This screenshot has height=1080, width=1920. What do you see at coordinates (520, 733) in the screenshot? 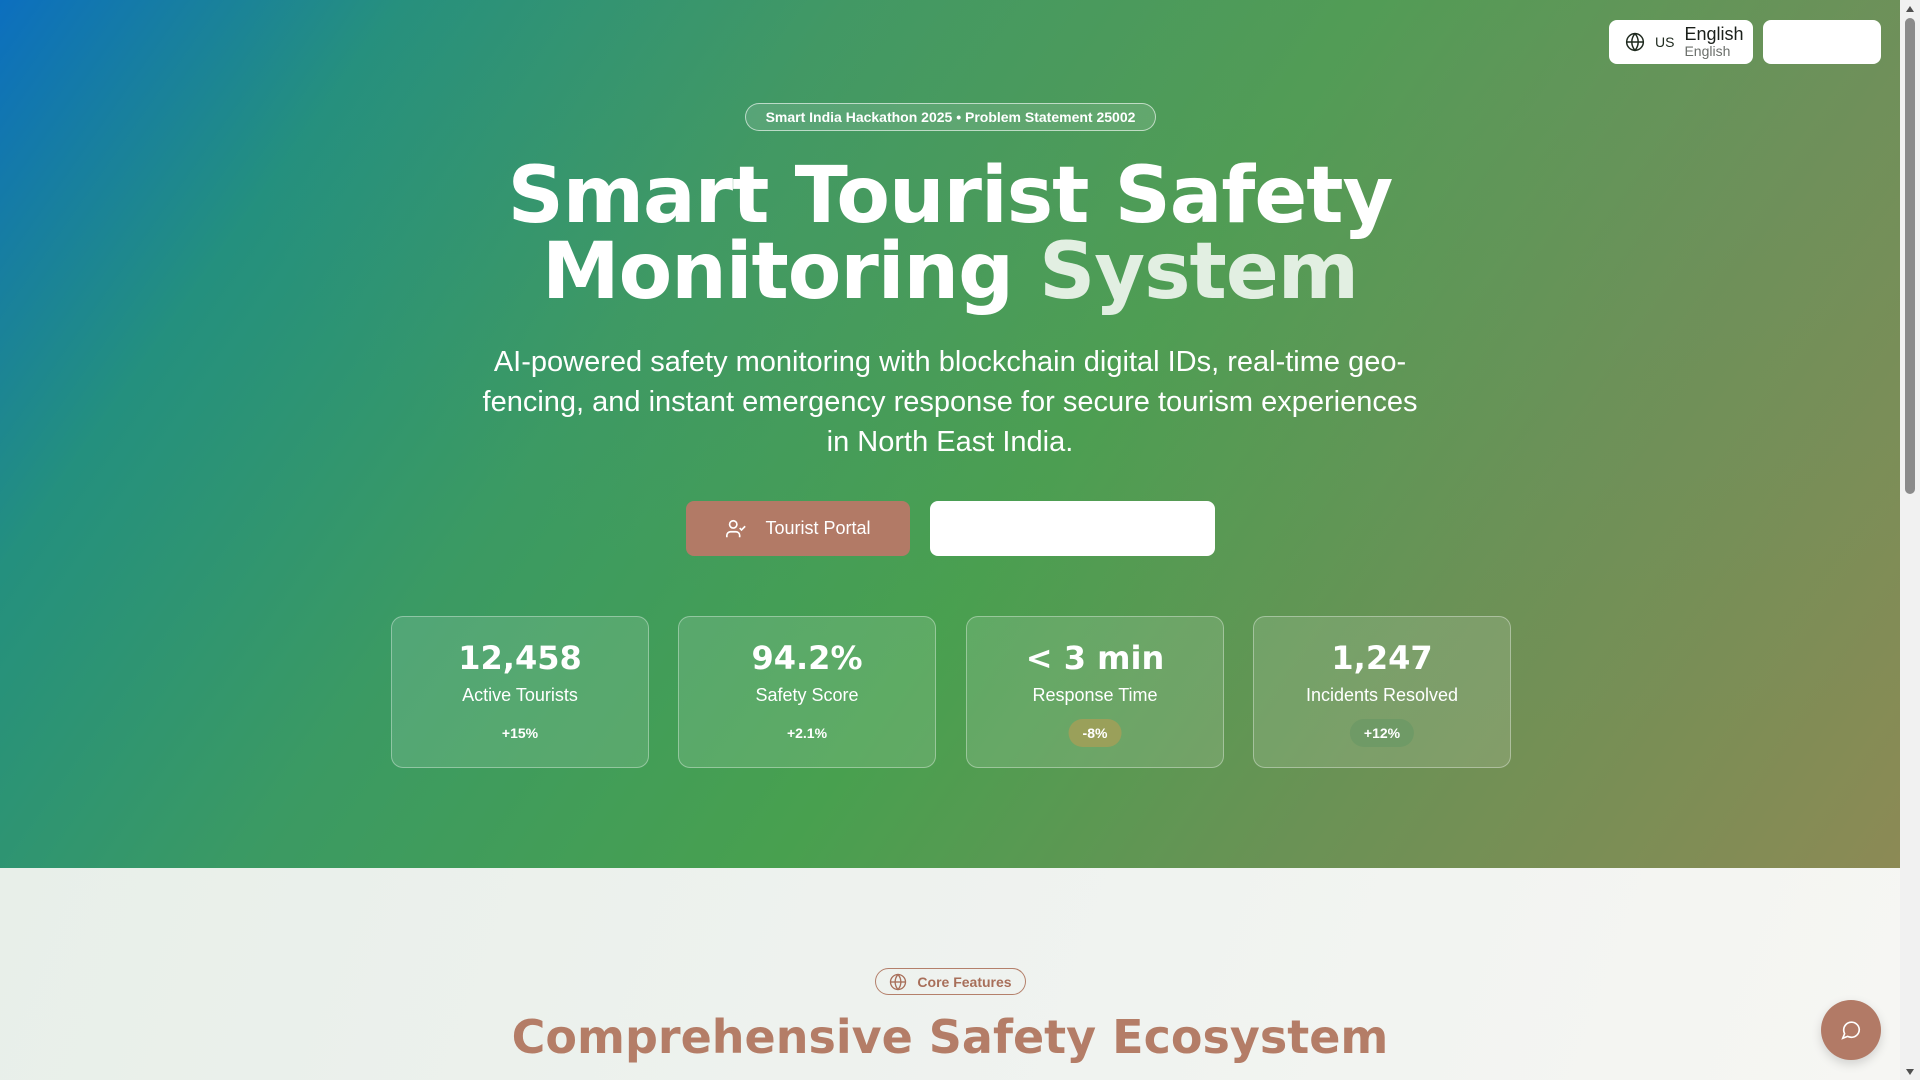
I see `stat-delta-badge: +15%` at bounding box center [520, 733].